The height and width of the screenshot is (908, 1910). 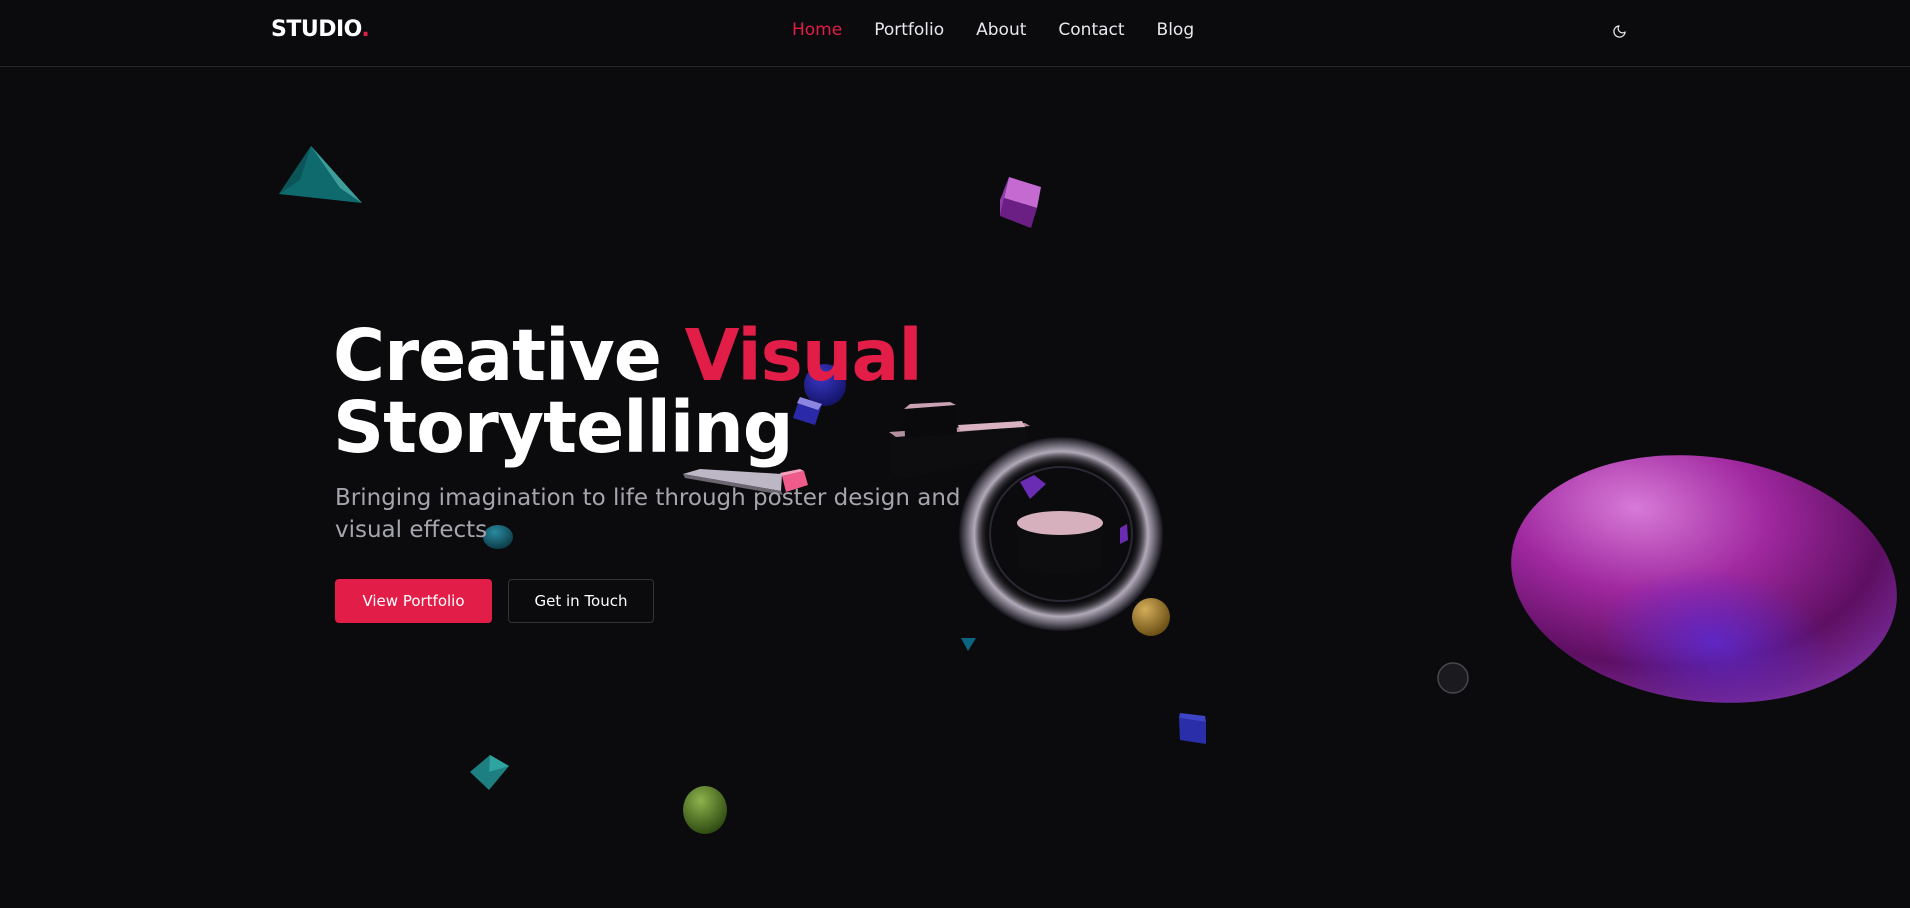 What do you see at coordinates (320, 174) in the screenshot?
I see `teal-pyramid-shape` at bounding box center [320, 174].